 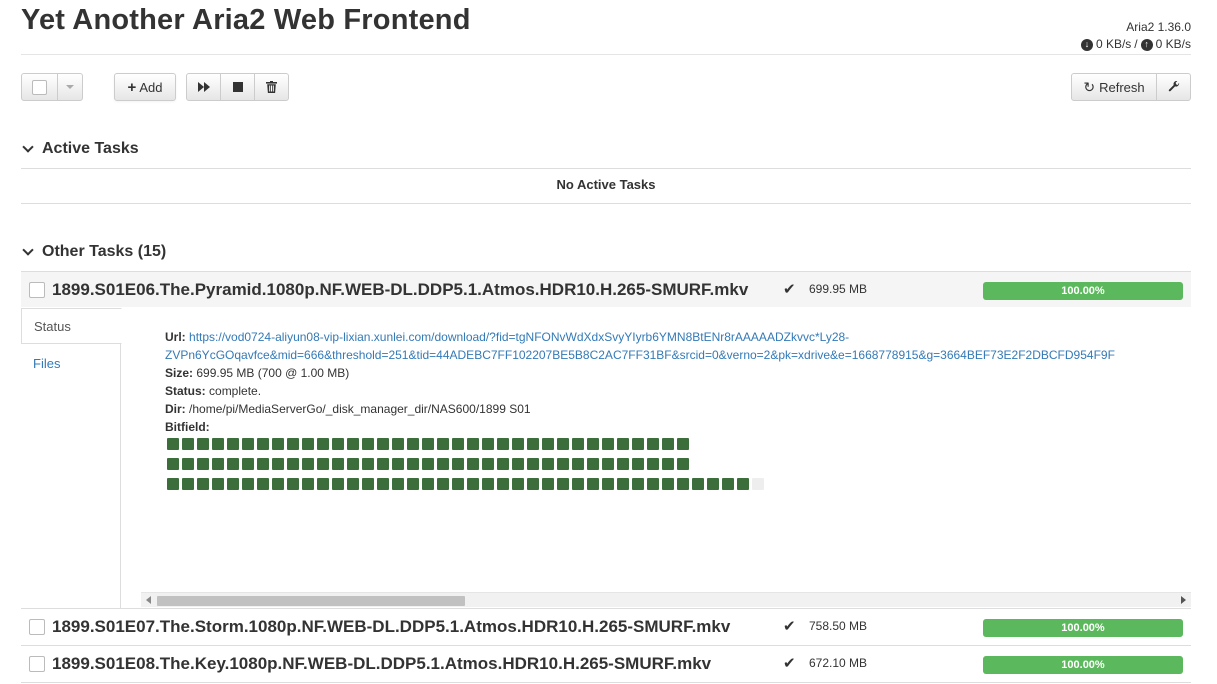 I want to click on horizontal-scrollbar, so click(x=666, y=599).